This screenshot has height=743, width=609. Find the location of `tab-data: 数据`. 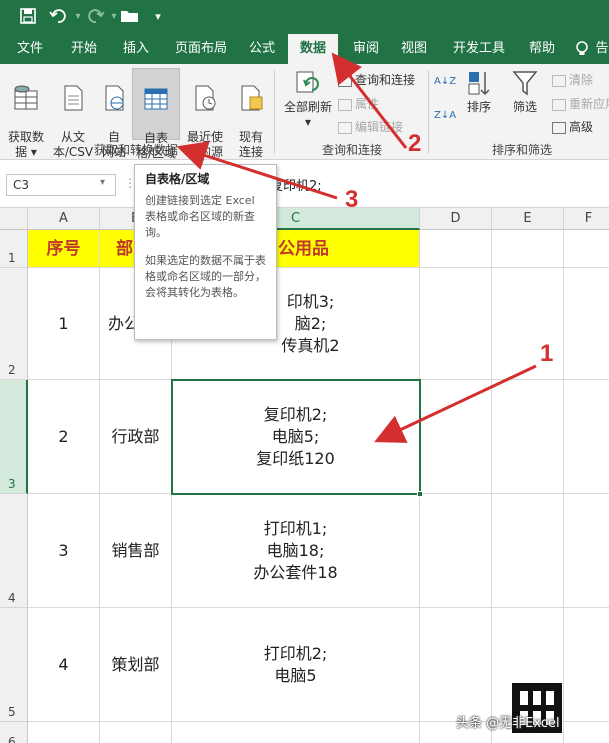

tab-data: 数据 is located at coordinates (313, 49).